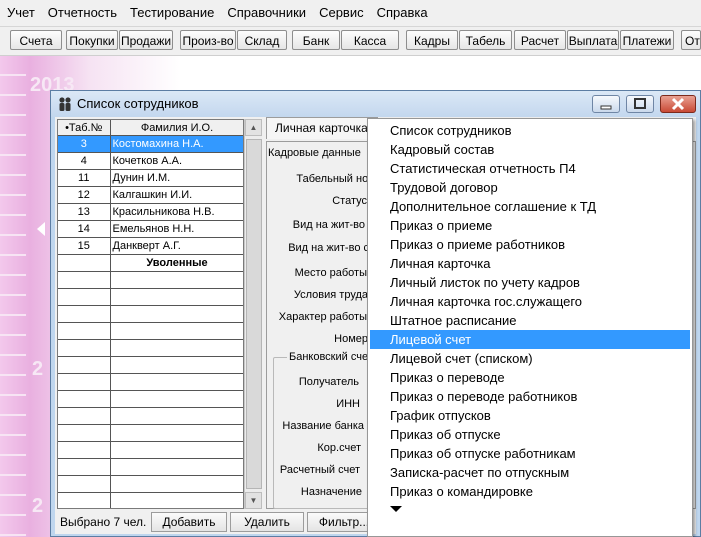 The height and width of the screenshot is (537, 701). I want to click on menu-item-additional-agreement: Дополнительное соглашение к ТД, so click(530, 206).